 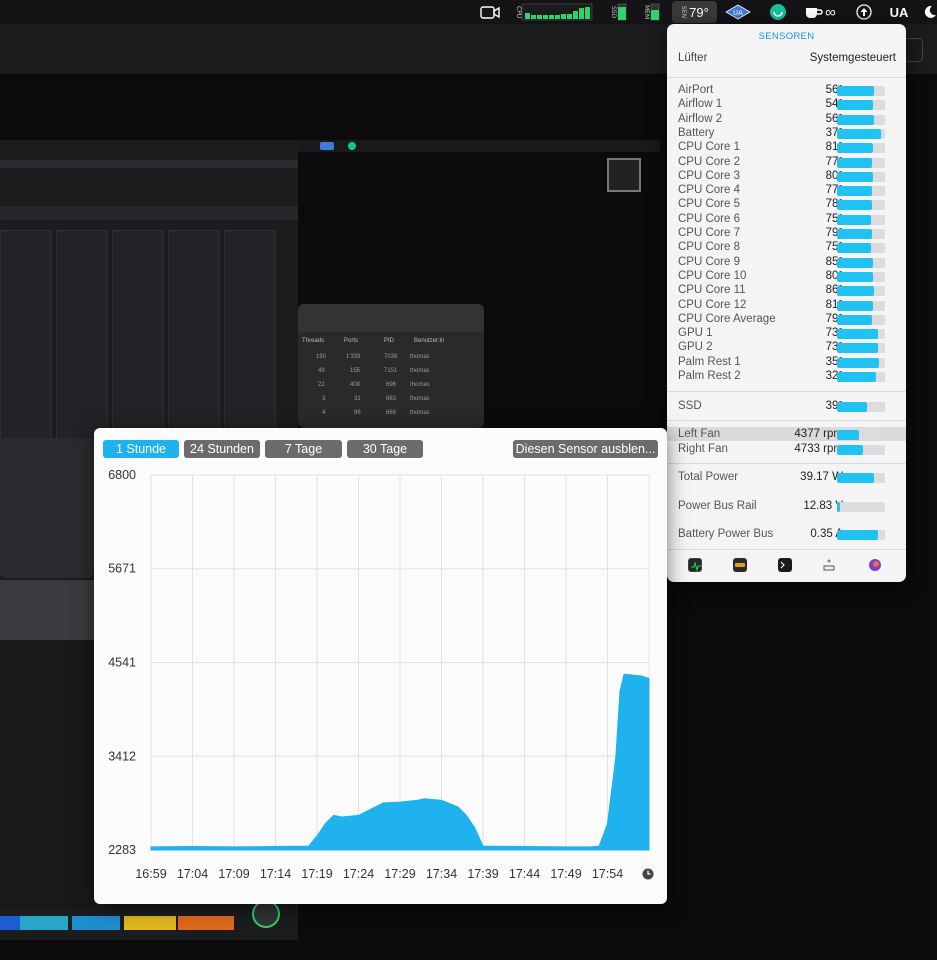 I want to click on x-tick-label: 17:09, so click(x=233, y=874).